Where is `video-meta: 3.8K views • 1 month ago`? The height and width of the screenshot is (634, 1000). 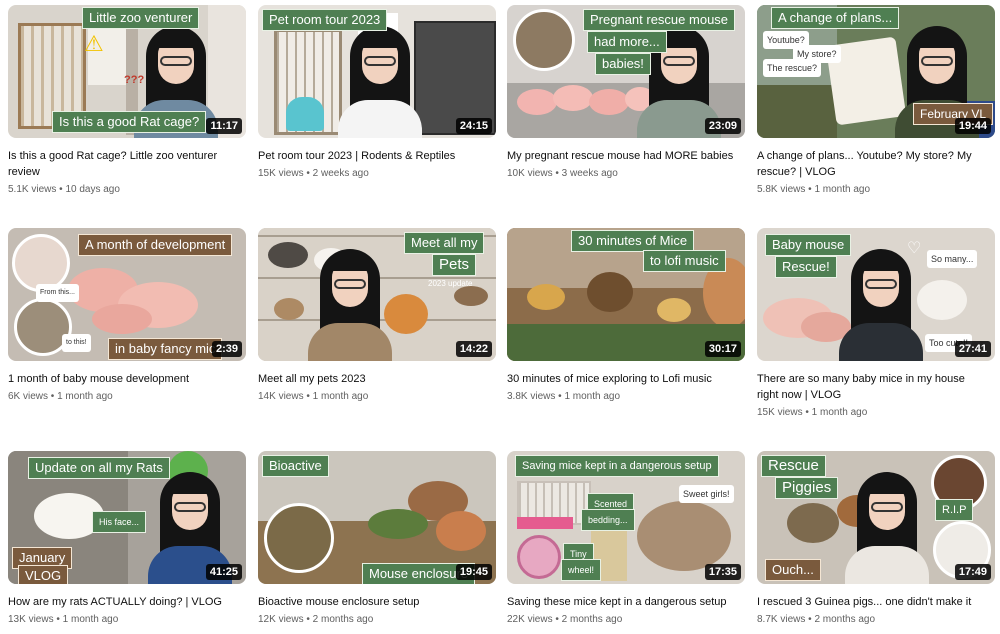
video-meta: 3.8K views • 1 month ago is located at coordinates (626, 397).